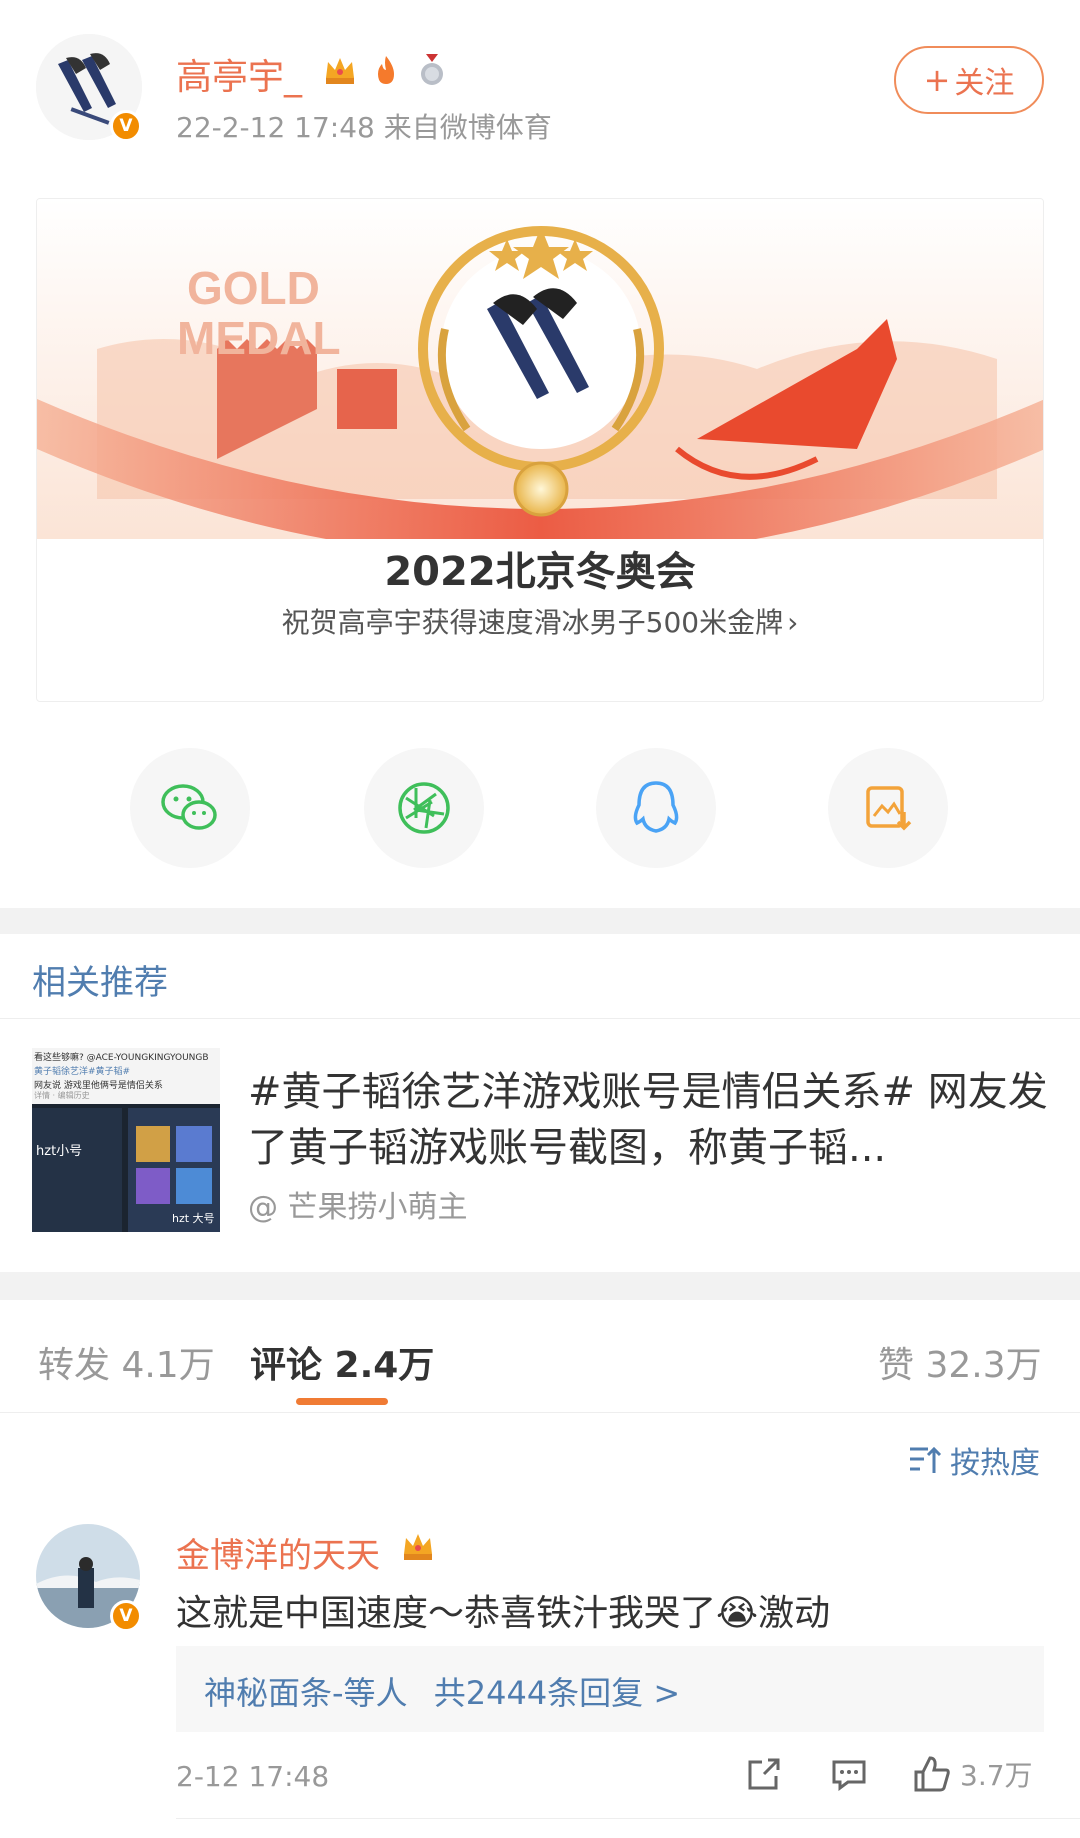 The image size is (1080, 1838). I want to click on tab-repost: 转发 4.1万, so click(126, 1362).